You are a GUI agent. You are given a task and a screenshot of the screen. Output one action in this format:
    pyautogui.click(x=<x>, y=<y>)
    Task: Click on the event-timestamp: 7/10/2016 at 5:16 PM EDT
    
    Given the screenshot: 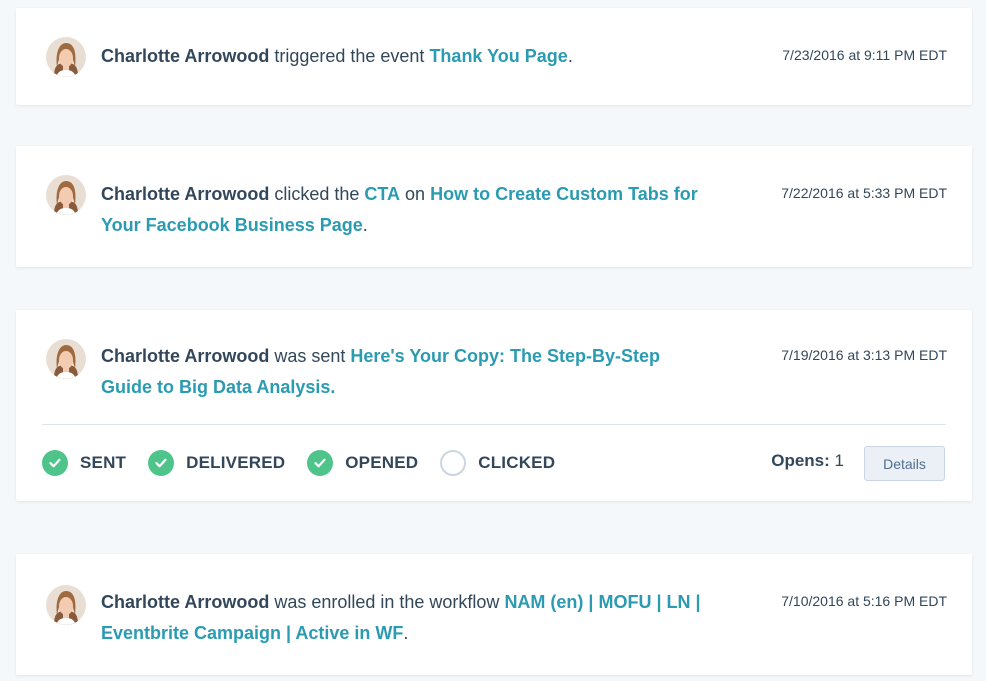 What is the action you would take?
    pyautogui.click(x=864, y=601)
    